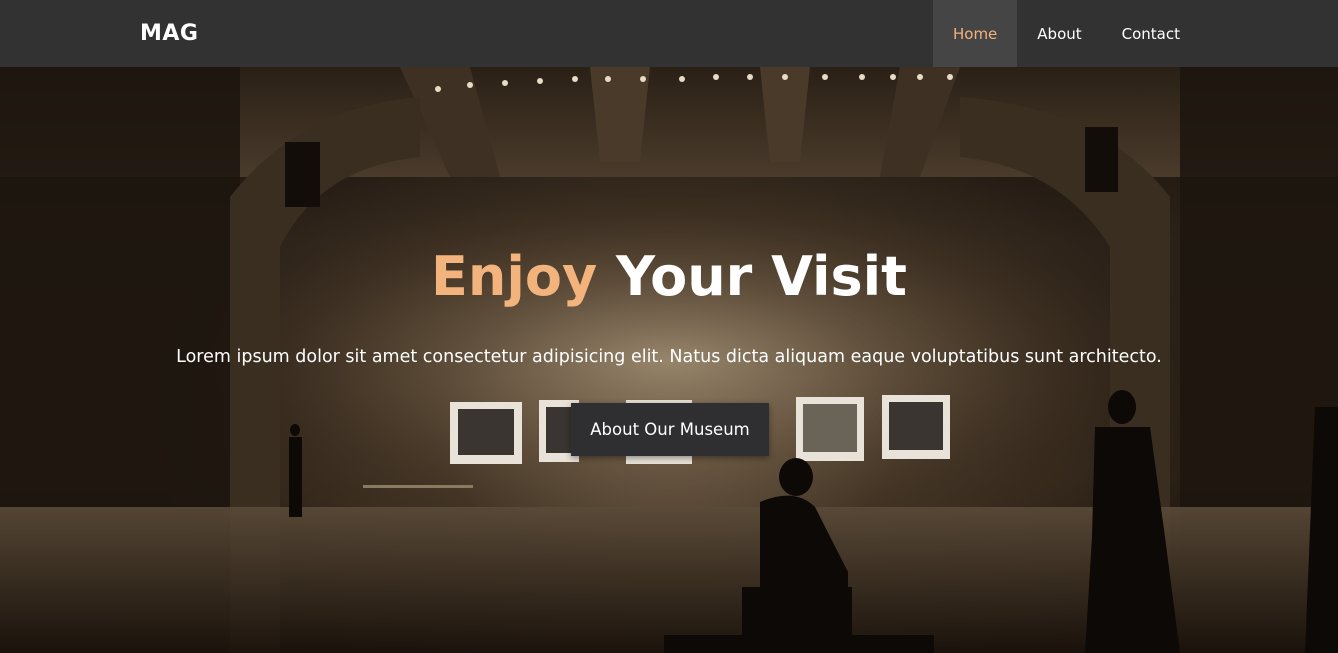 The width and height of the screenshot is (1338, 653). I want to click on nav-link-home: Home, so click(975, 33).